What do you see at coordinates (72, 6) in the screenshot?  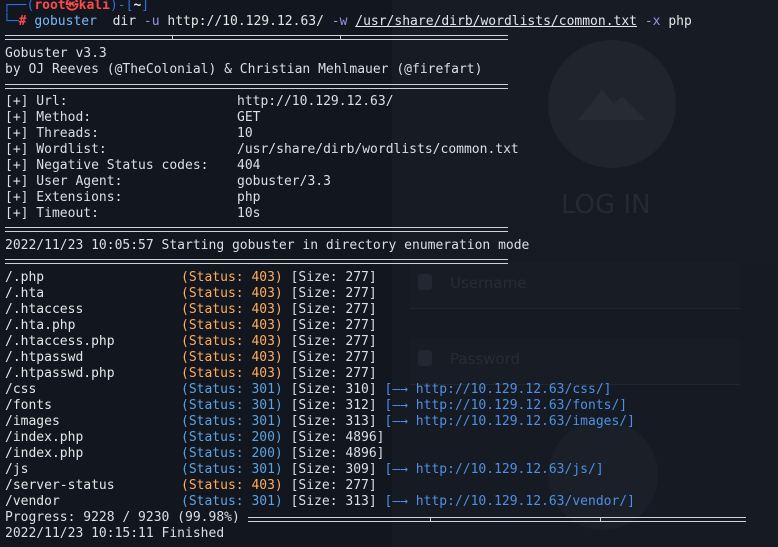 I see `prompt-at: ㉿` at bounding box center [72, 6].